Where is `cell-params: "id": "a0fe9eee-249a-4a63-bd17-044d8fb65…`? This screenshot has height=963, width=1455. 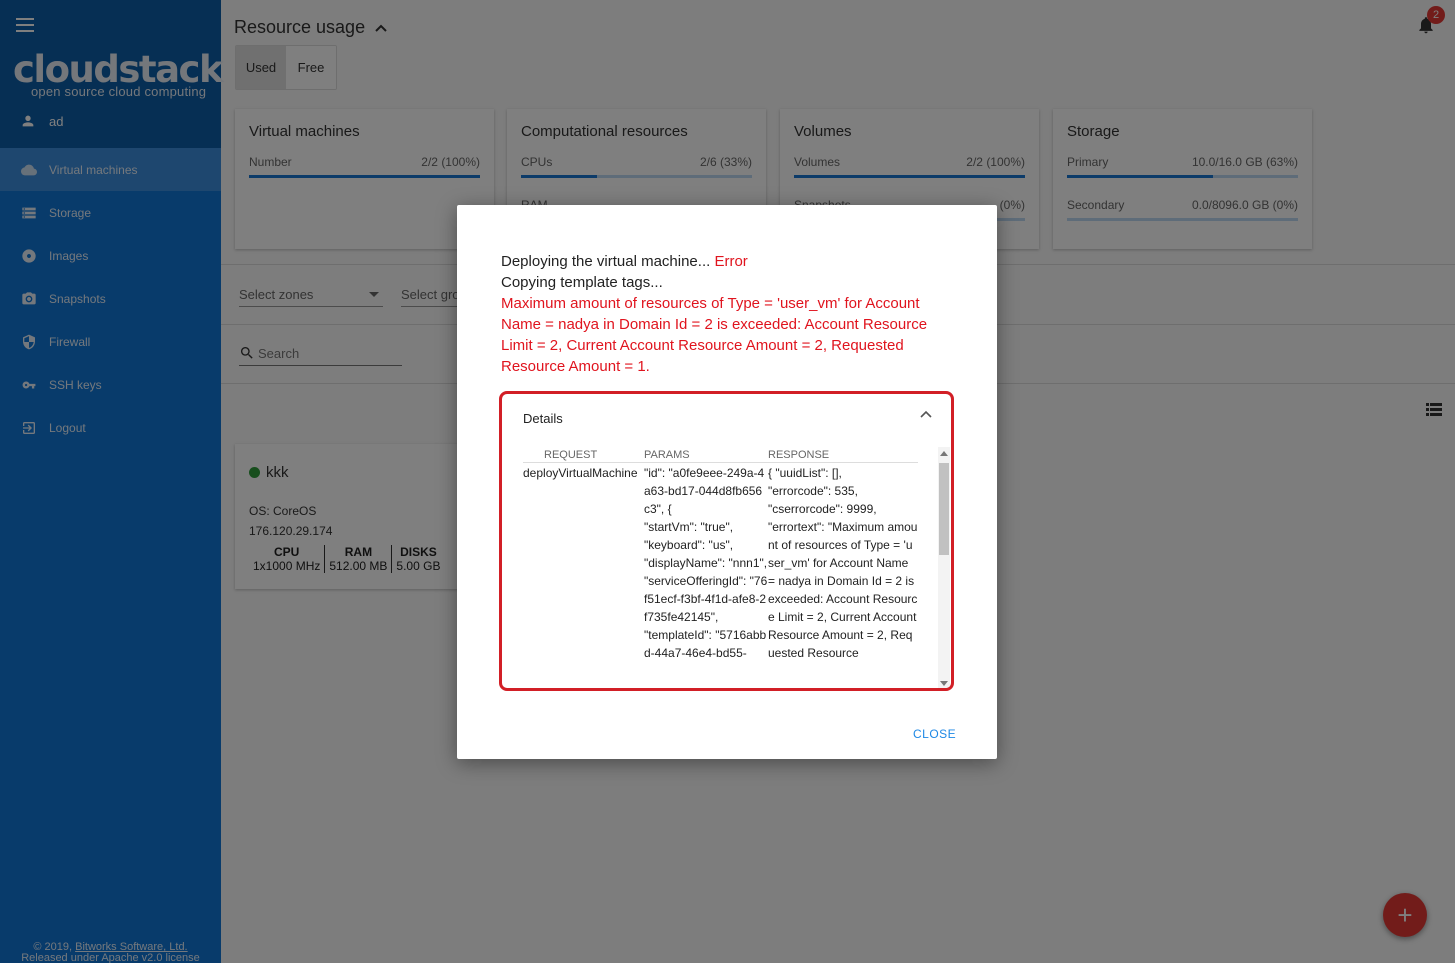
cell-params: "id": "a0fe9eee-249a-4a63-bd17-044d8fb65… is located at coordinates (706, 563).